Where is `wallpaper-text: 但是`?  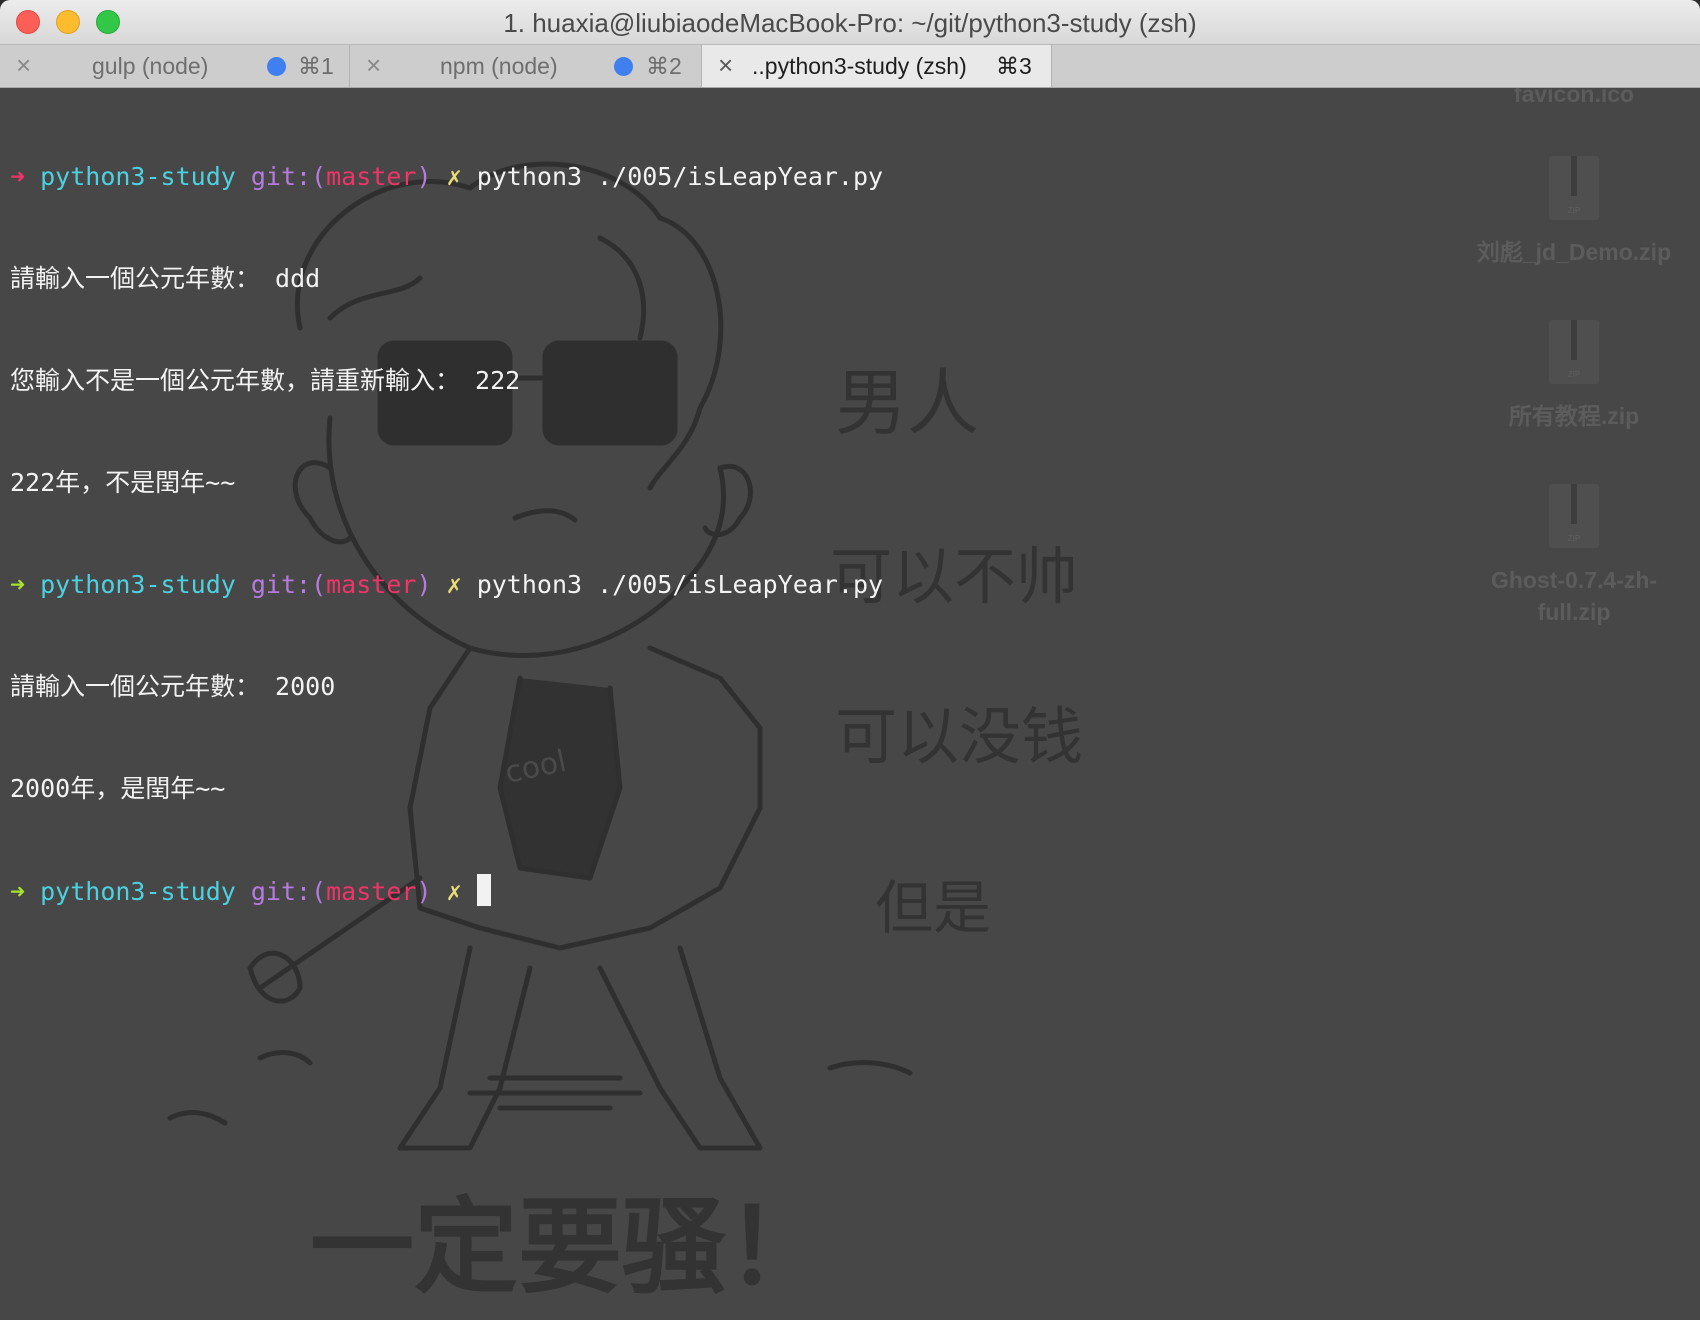
wallpaper-text: 但是 is located at coordinates (933, 908).